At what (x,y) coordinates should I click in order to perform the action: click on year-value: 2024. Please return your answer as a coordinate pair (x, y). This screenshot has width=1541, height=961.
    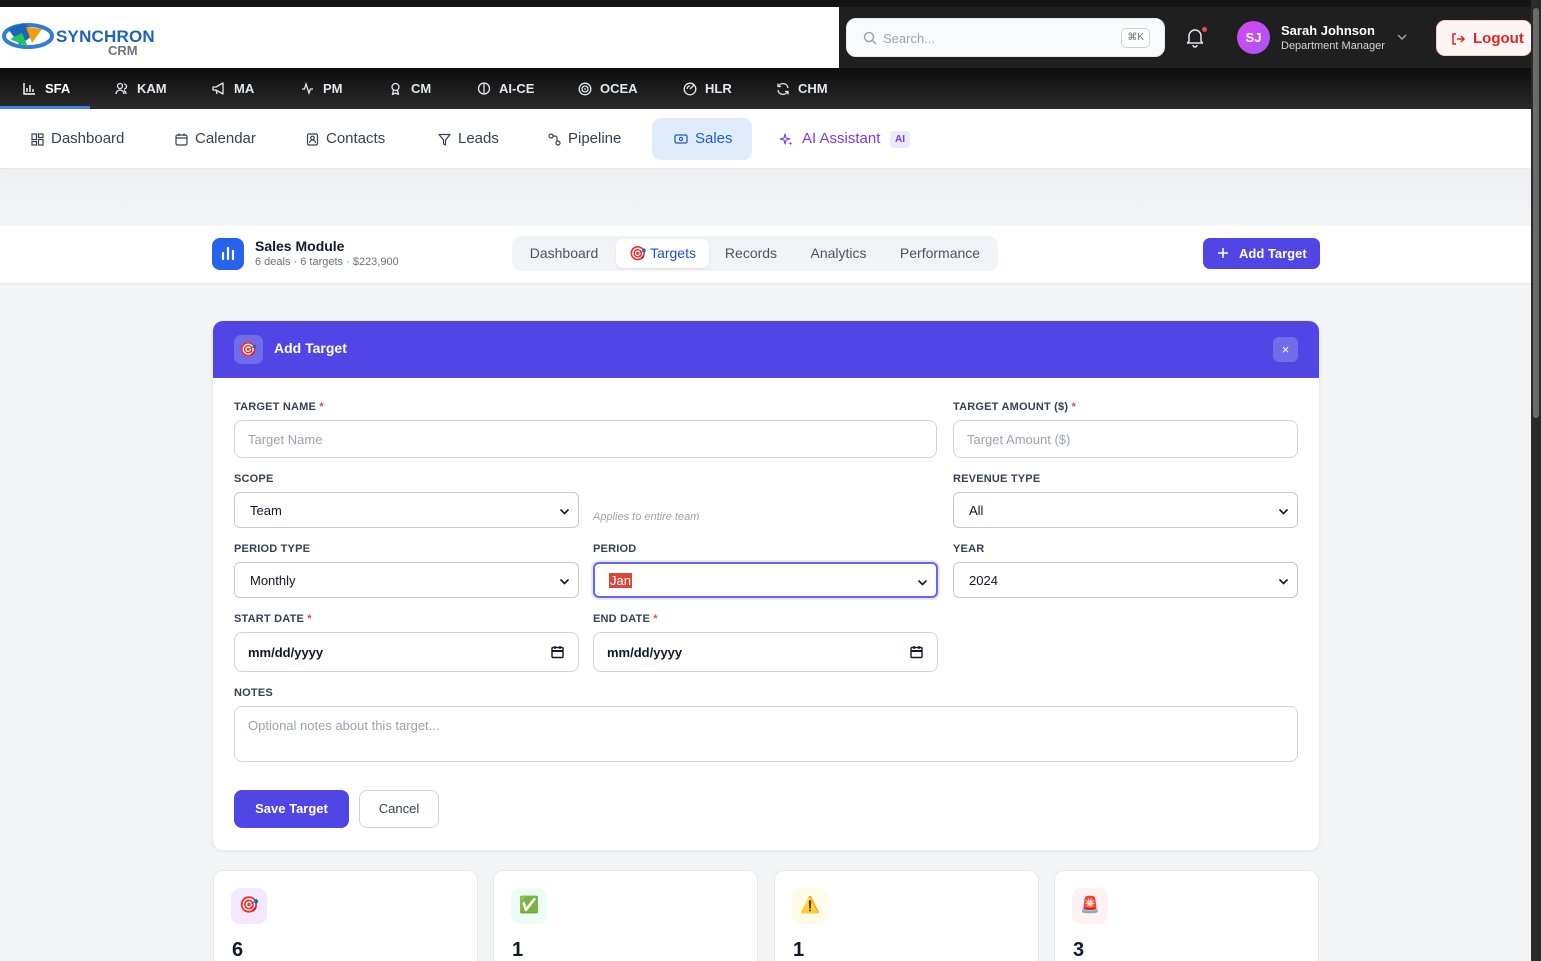
    Looking at the image, I should click on (983, 580).